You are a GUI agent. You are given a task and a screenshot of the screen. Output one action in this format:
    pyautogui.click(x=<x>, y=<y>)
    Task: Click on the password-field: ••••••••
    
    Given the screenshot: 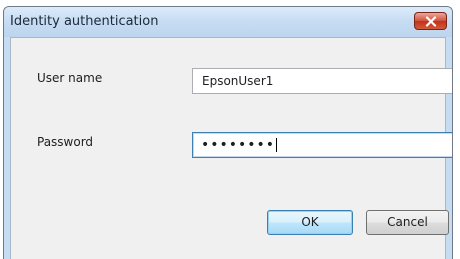 What is the action you would take?
    pyautogui.click(x=322, y=145)
    